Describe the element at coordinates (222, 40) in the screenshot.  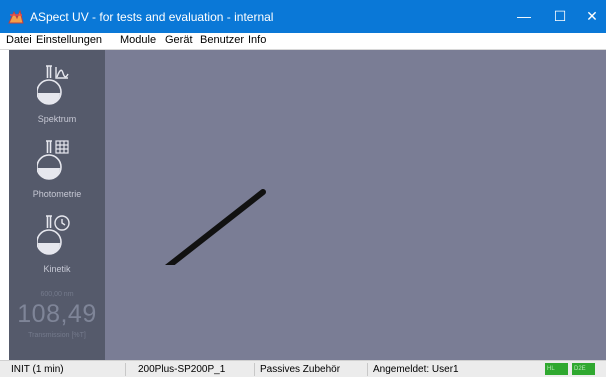
I see `menu-benutzer: Benutzer` at that location.